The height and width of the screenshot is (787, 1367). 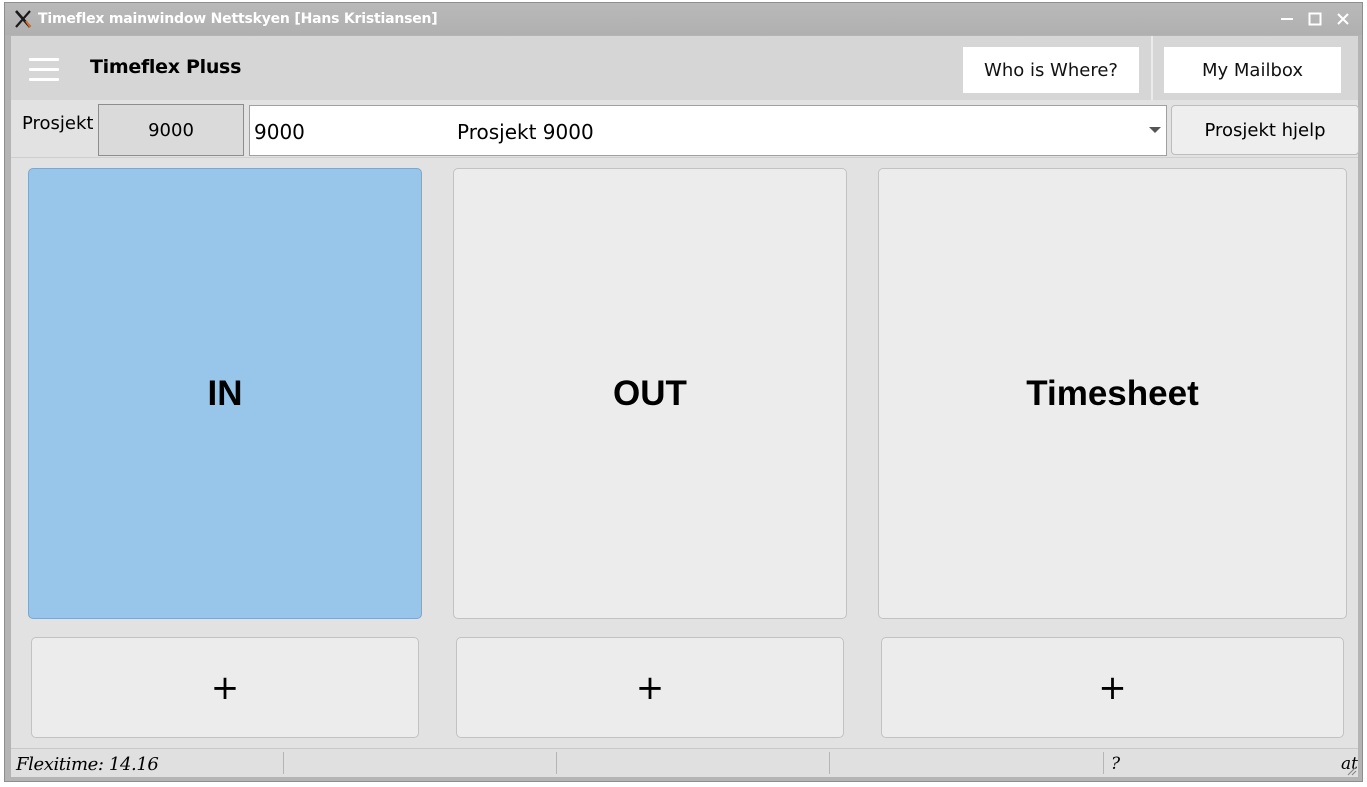 I want to click on who-is-where-button: Who is Where?, so click(x=1051, y=70).